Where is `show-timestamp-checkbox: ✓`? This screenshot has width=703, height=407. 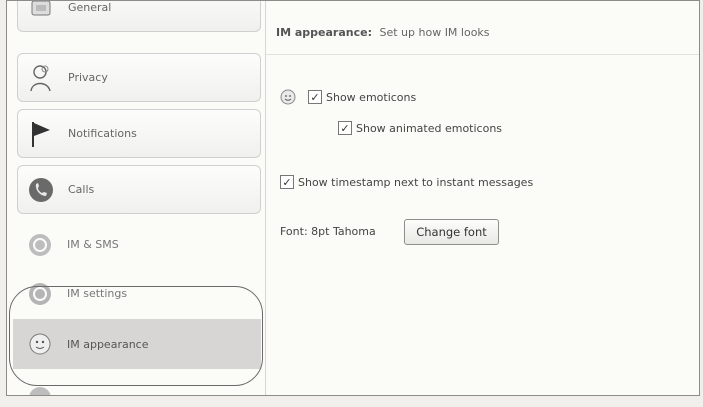 show-timestamp-checkbox: ✓ is located at coordinates (287, 182).